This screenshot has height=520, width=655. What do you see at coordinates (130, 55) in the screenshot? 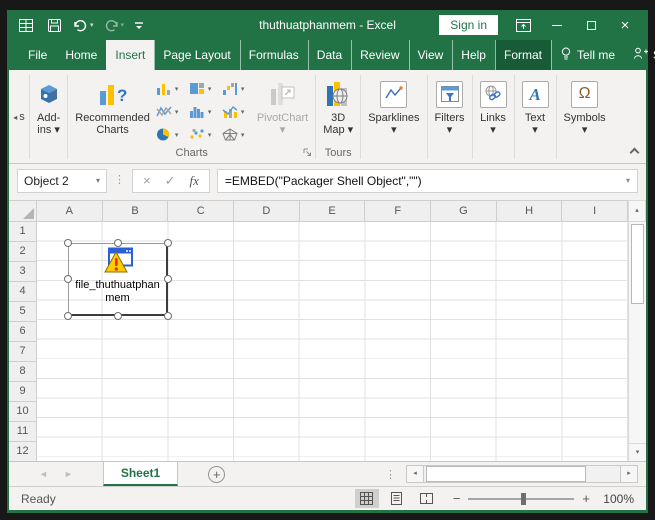
I see `tab-insert: Insert` at bounding box center [130, 55].